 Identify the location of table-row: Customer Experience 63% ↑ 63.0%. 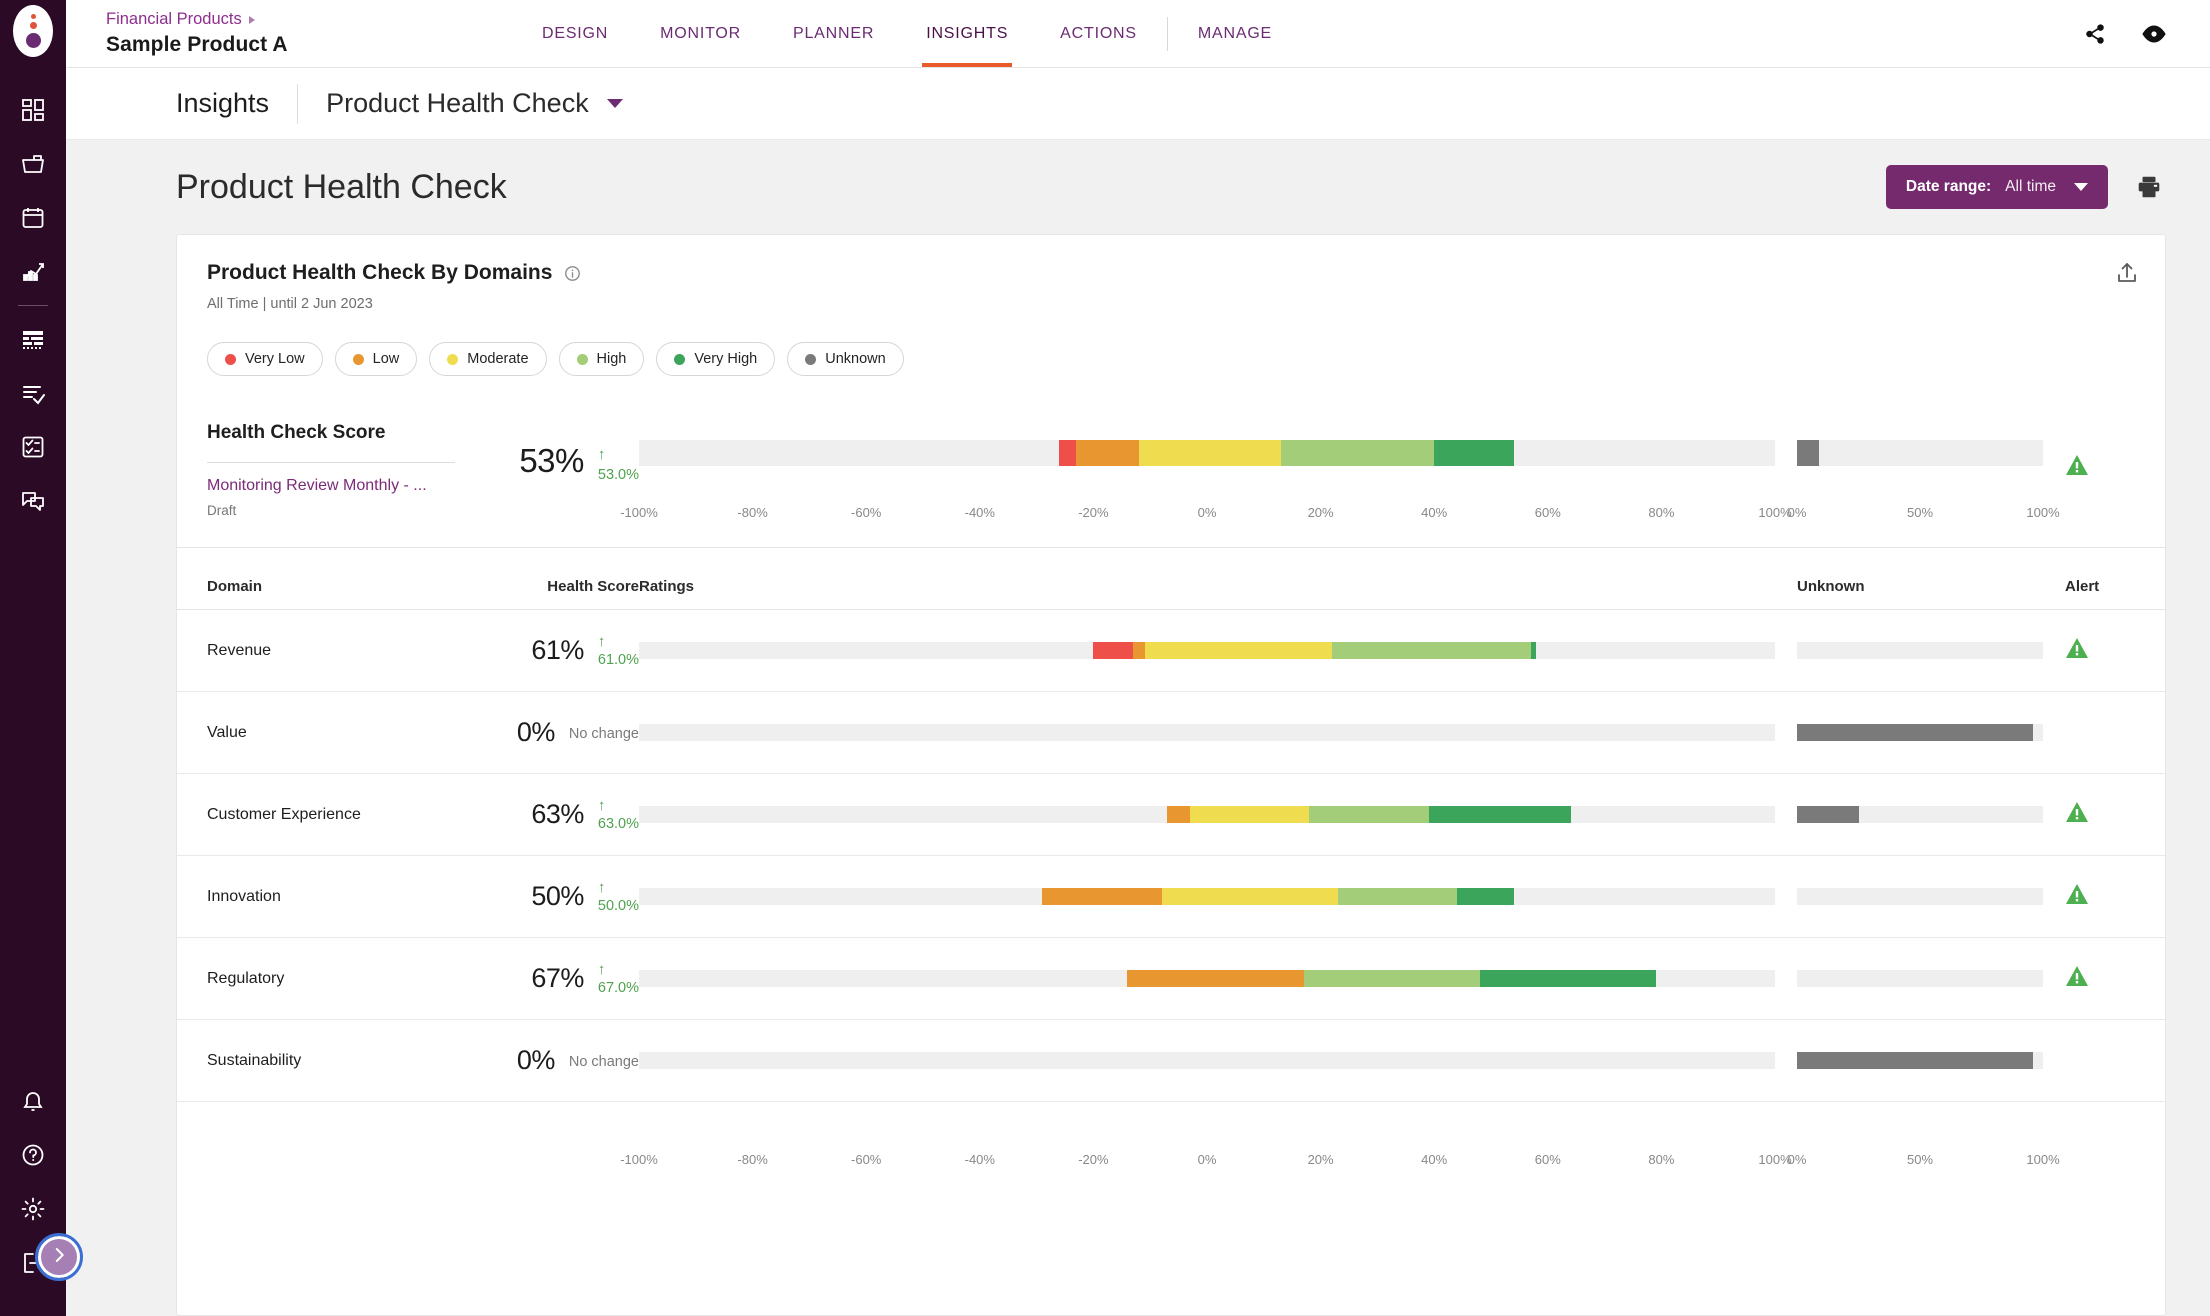
(1171, 815).